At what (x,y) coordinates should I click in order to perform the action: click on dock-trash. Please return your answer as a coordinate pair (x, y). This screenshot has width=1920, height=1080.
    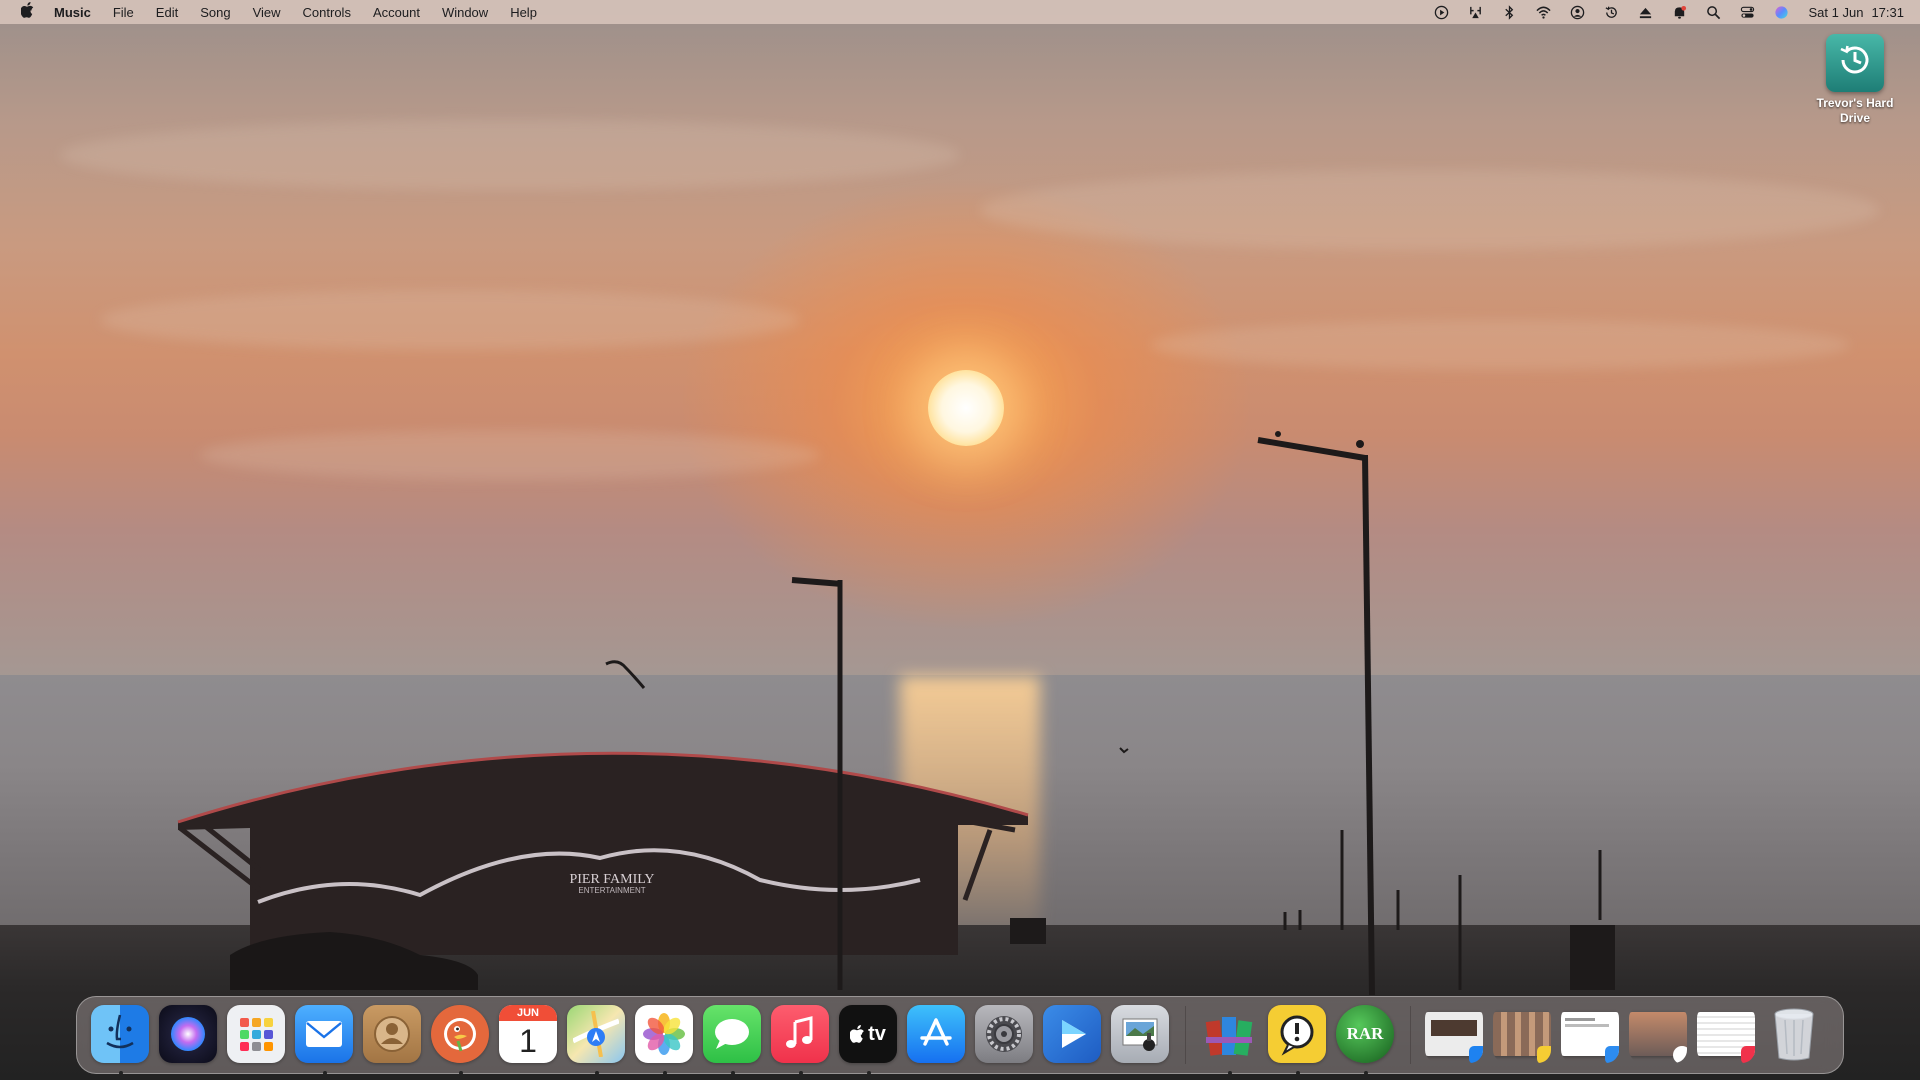
    Looking at the image, I should click on (1795, 1035).